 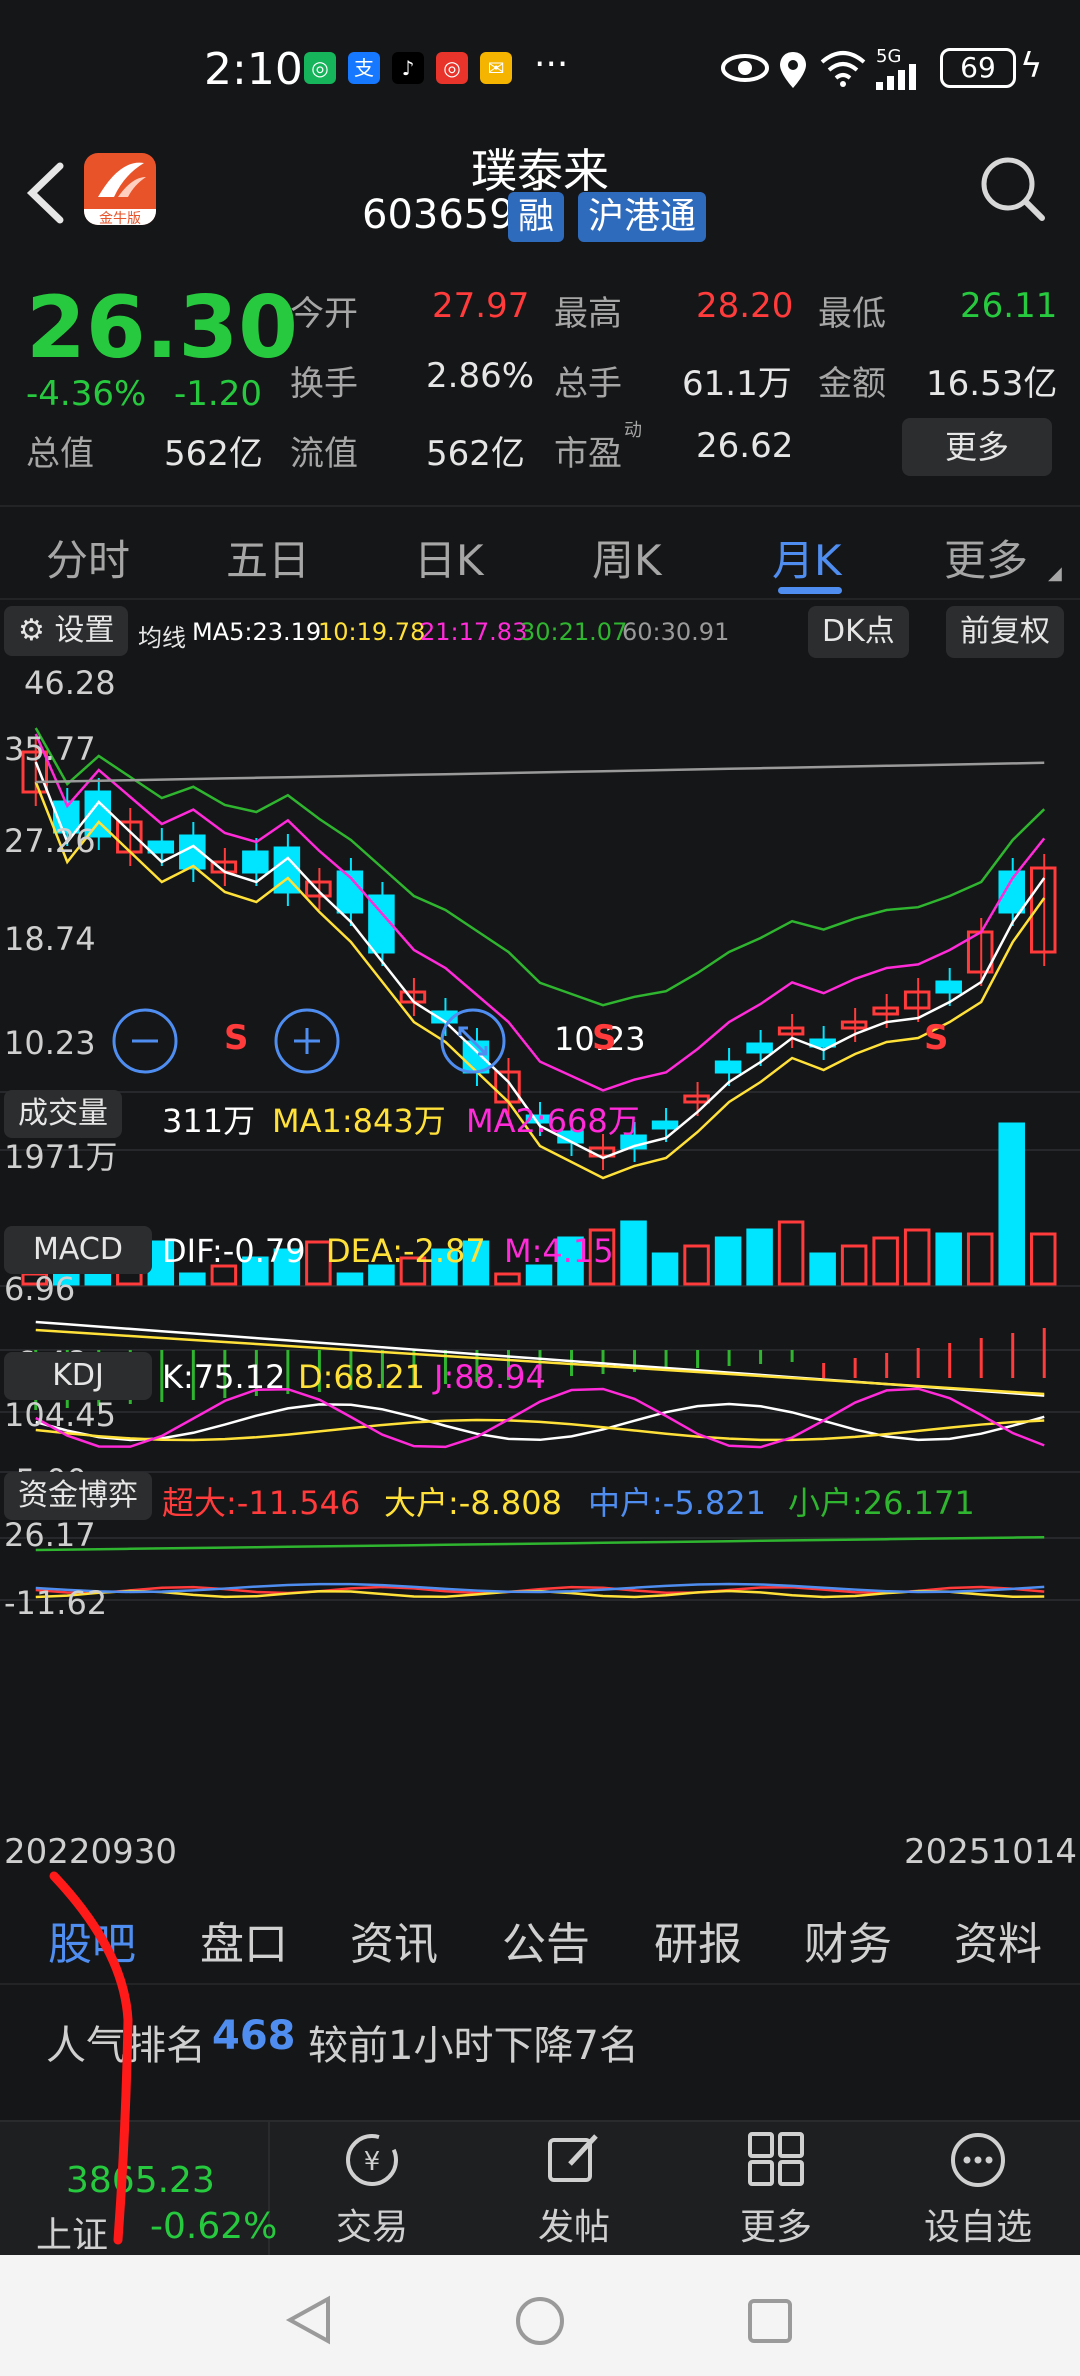 I want to click on open-label: 今开, so click(x=324, y=314).